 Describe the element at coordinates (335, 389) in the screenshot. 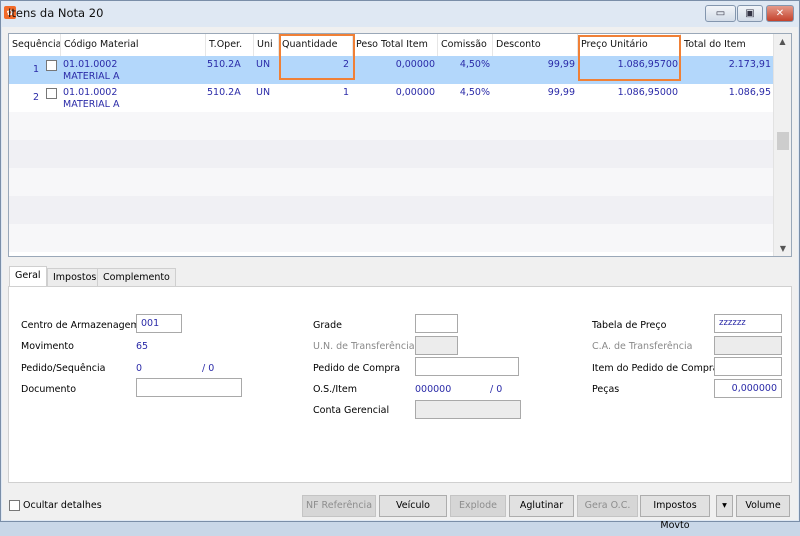

I see `os-item-label: O.S./Item` at that location.